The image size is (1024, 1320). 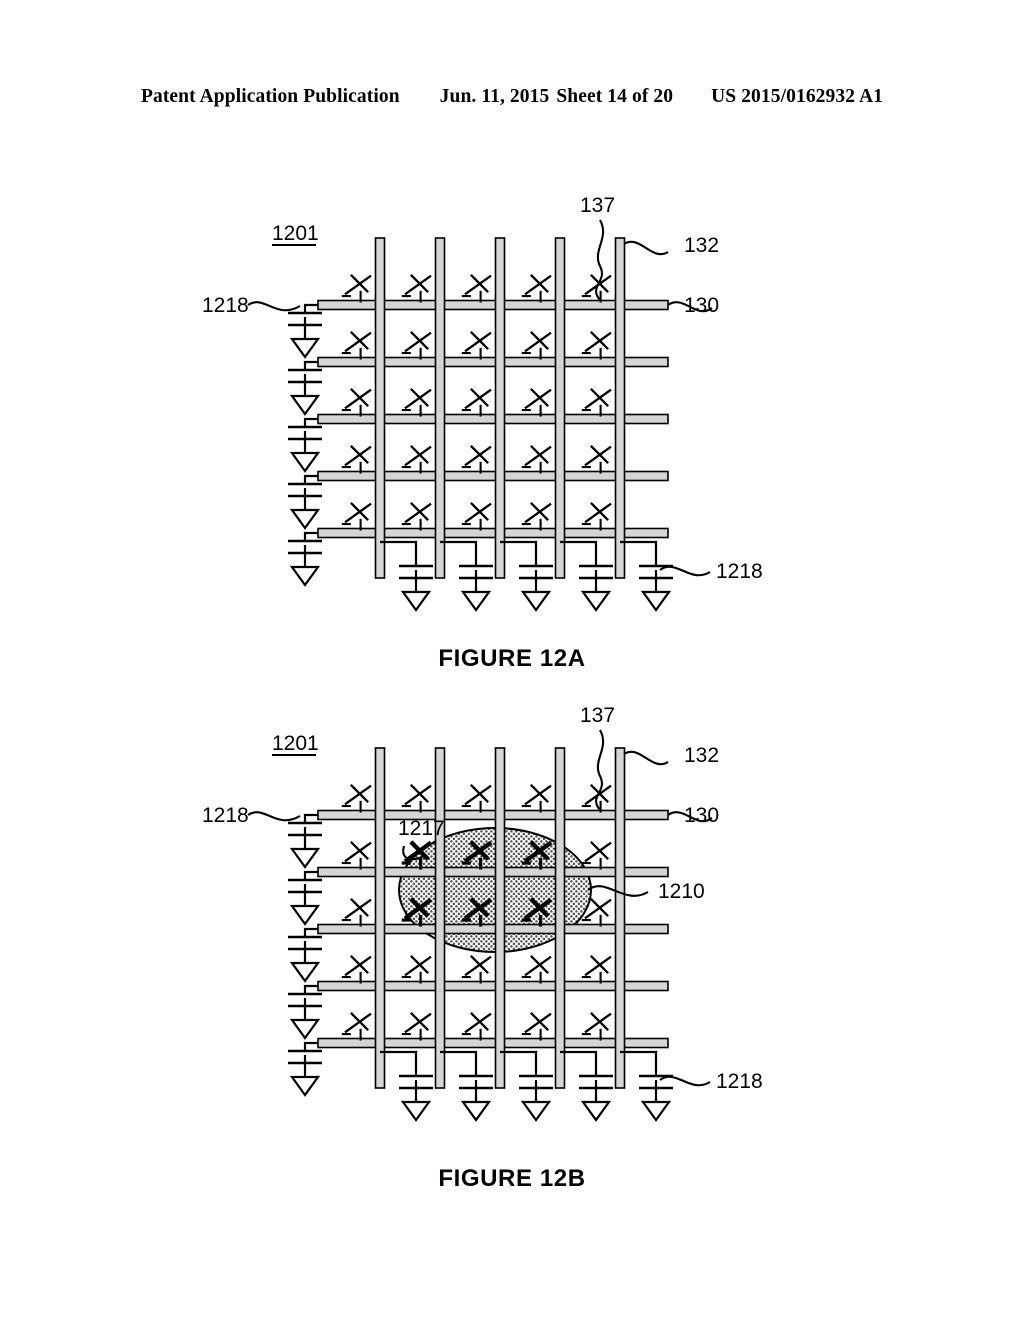 I want to click on figure-12b-caption: FIGURE 12B, so click(x=512, y=1178).